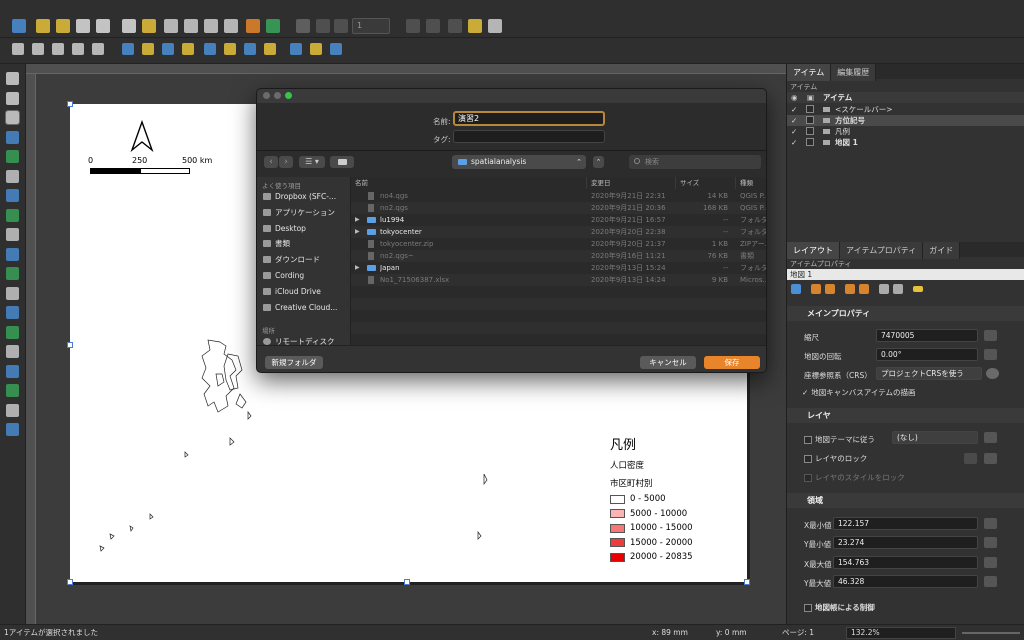 This screenshot has height=640, width=1024. I want to click on save-icon, so click(19, 26).